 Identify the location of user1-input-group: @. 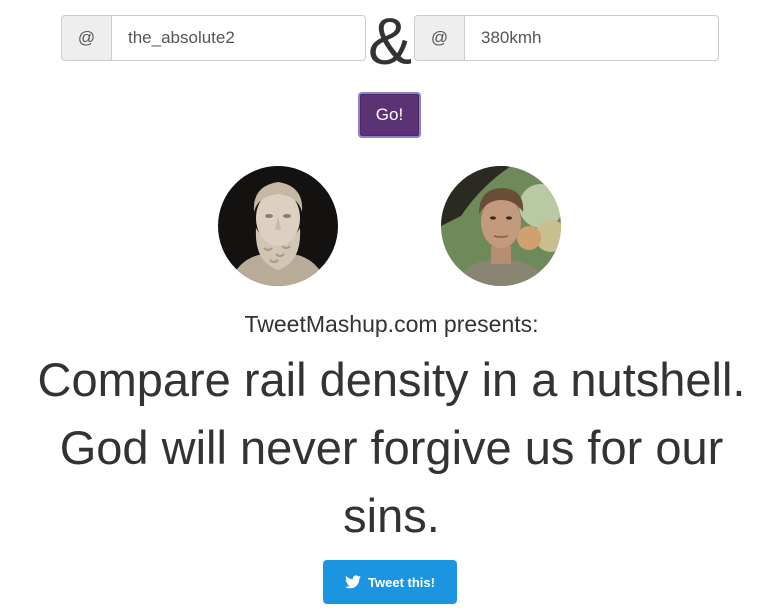
(213, 38).